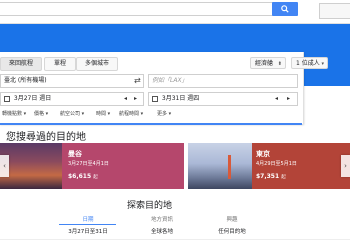 The image size is (350, 250). Describe the element at coordinates (276, 164) in the screenshot. I see `destination-dates: 4月29日至5月1日` at that location.